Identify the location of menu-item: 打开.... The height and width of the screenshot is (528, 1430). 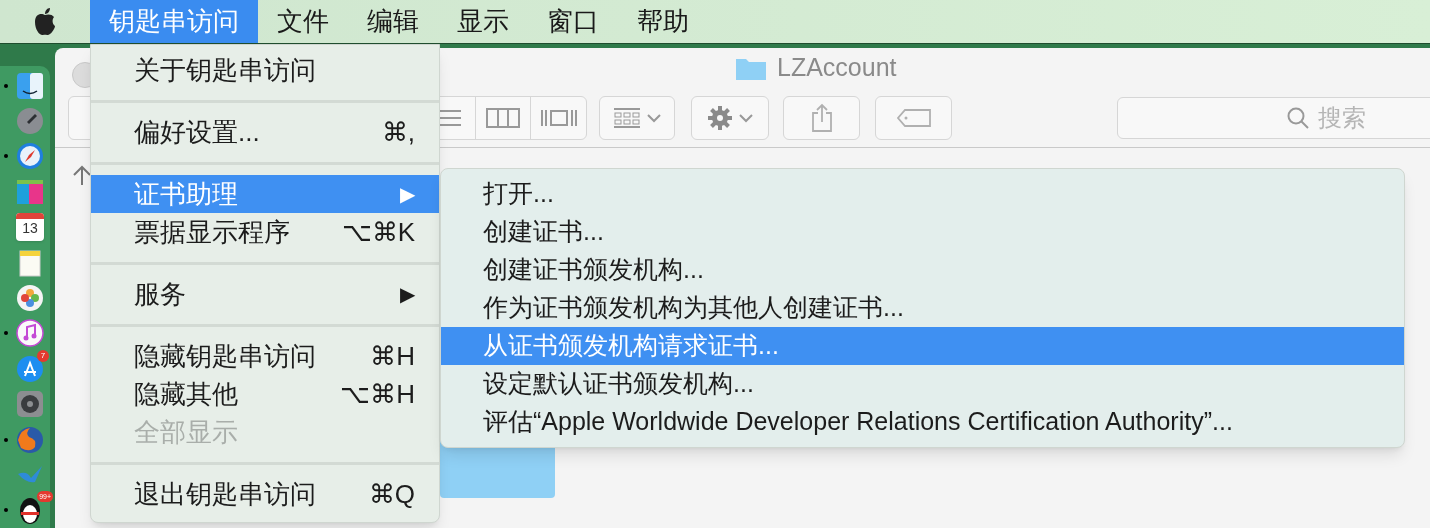
(922, 194).